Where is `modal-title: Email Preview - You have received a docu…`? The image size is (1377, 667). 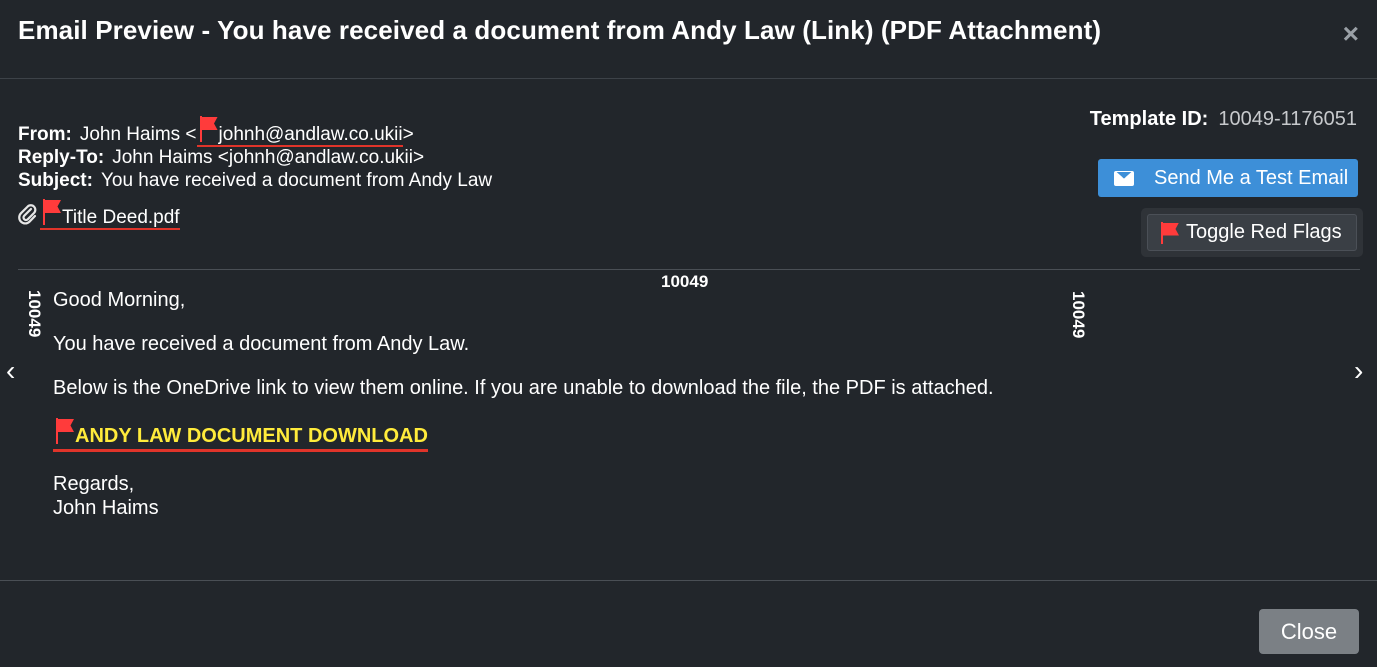
modal-title: Email Preview - You have received a docu… is located at coordinates (560, 30).